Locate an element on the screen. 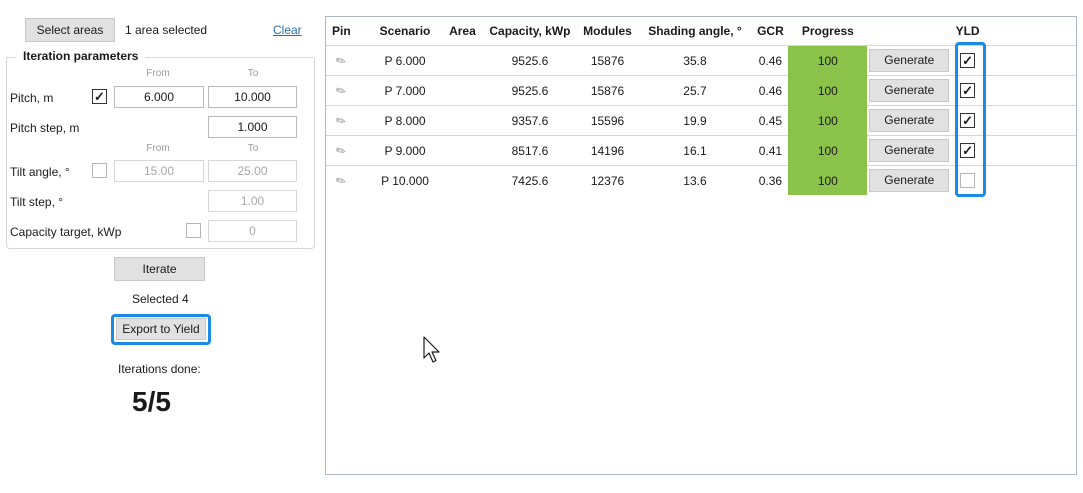 The height and width of the screenshot is (493, 1083). tilt-to-input: 25.00 is located at coordinates (252, 171).